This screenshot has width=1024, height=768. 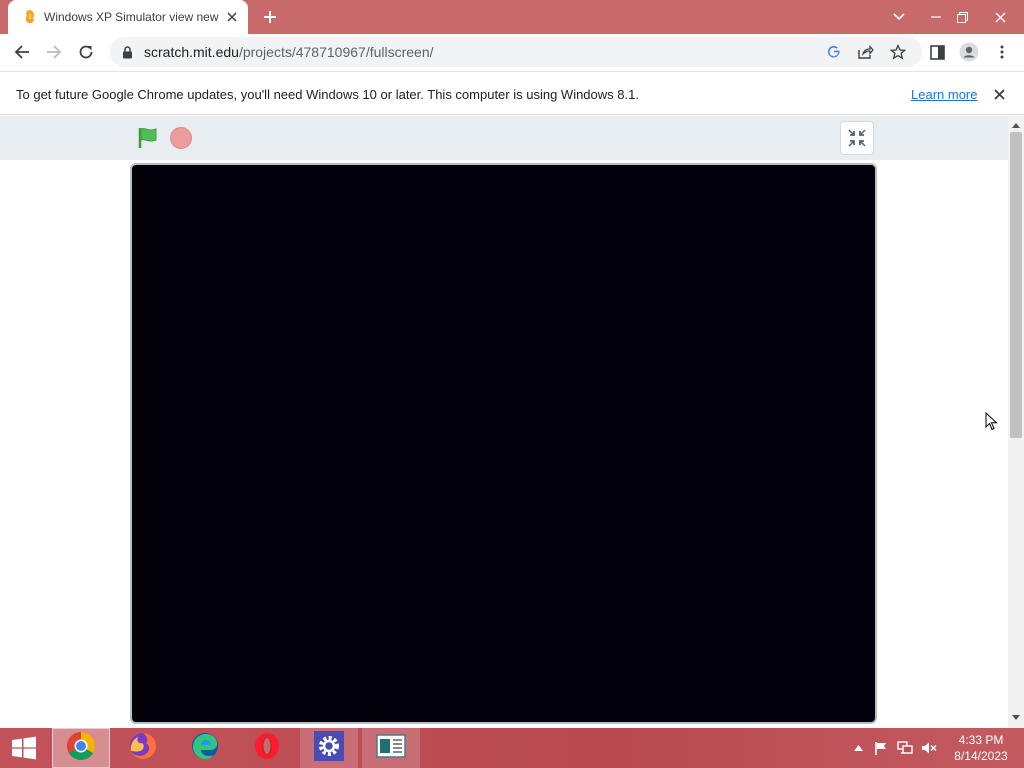 I want to click on star-icon, so click(x=898, y=52).